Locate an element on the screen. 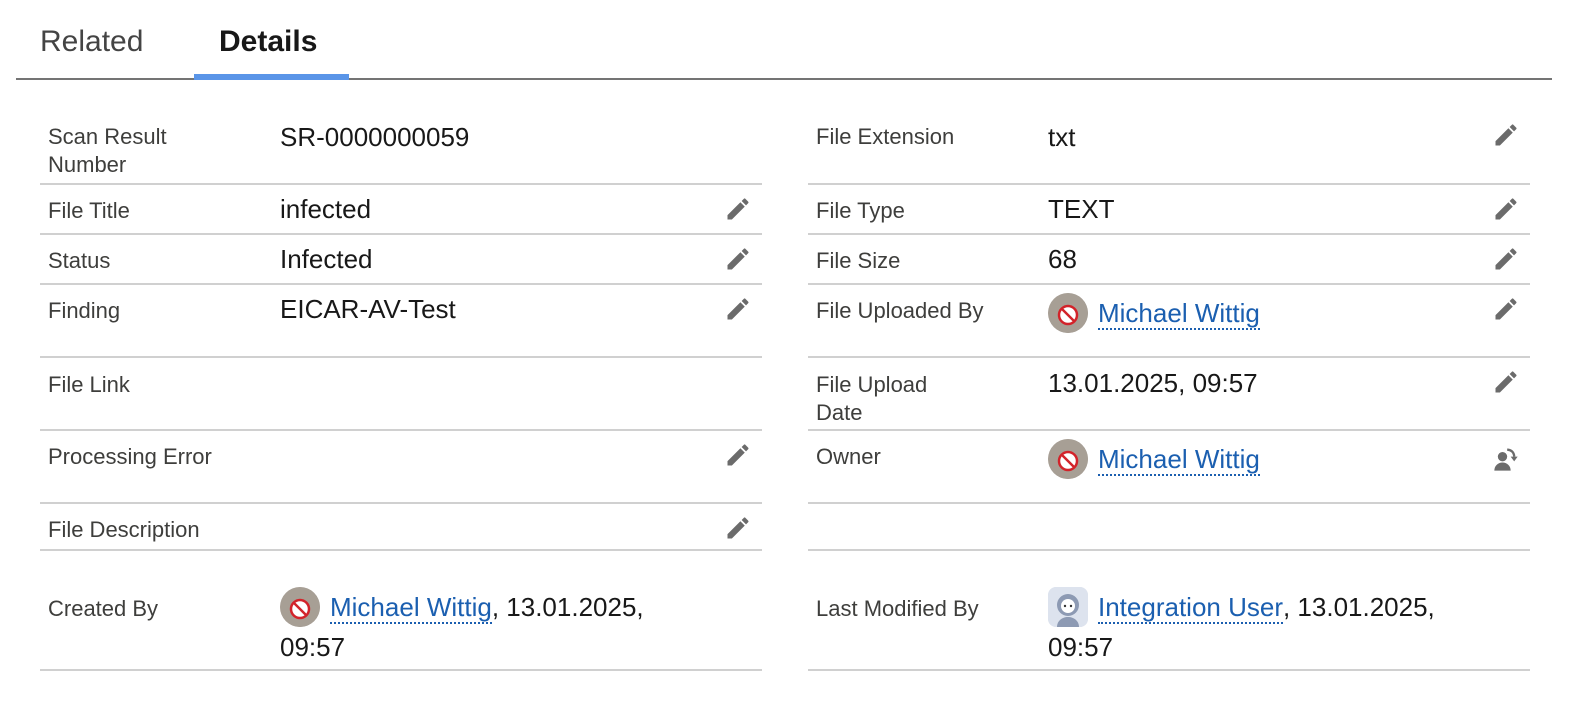  edit-file-title-button is located at coordinates (738, 209).